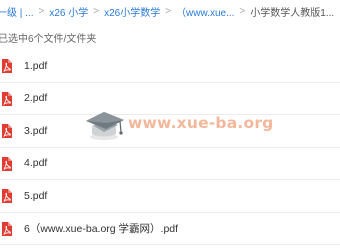 The image size is (340, 252). Describe the element at coordinates (132, 11) in the screenshot. I see `breadcrumb-item-x26-math: x26小学数学` at that location.